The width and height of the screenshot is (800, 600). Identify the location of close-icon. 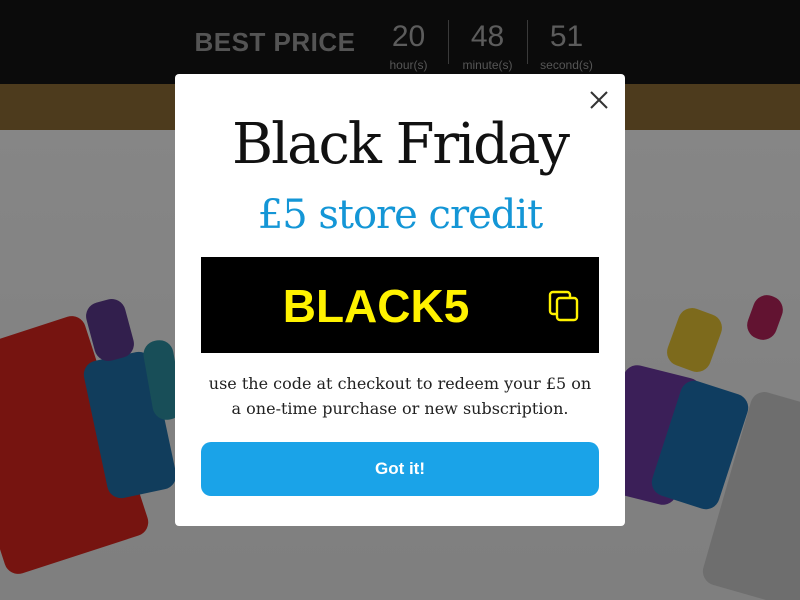
(599, 100).